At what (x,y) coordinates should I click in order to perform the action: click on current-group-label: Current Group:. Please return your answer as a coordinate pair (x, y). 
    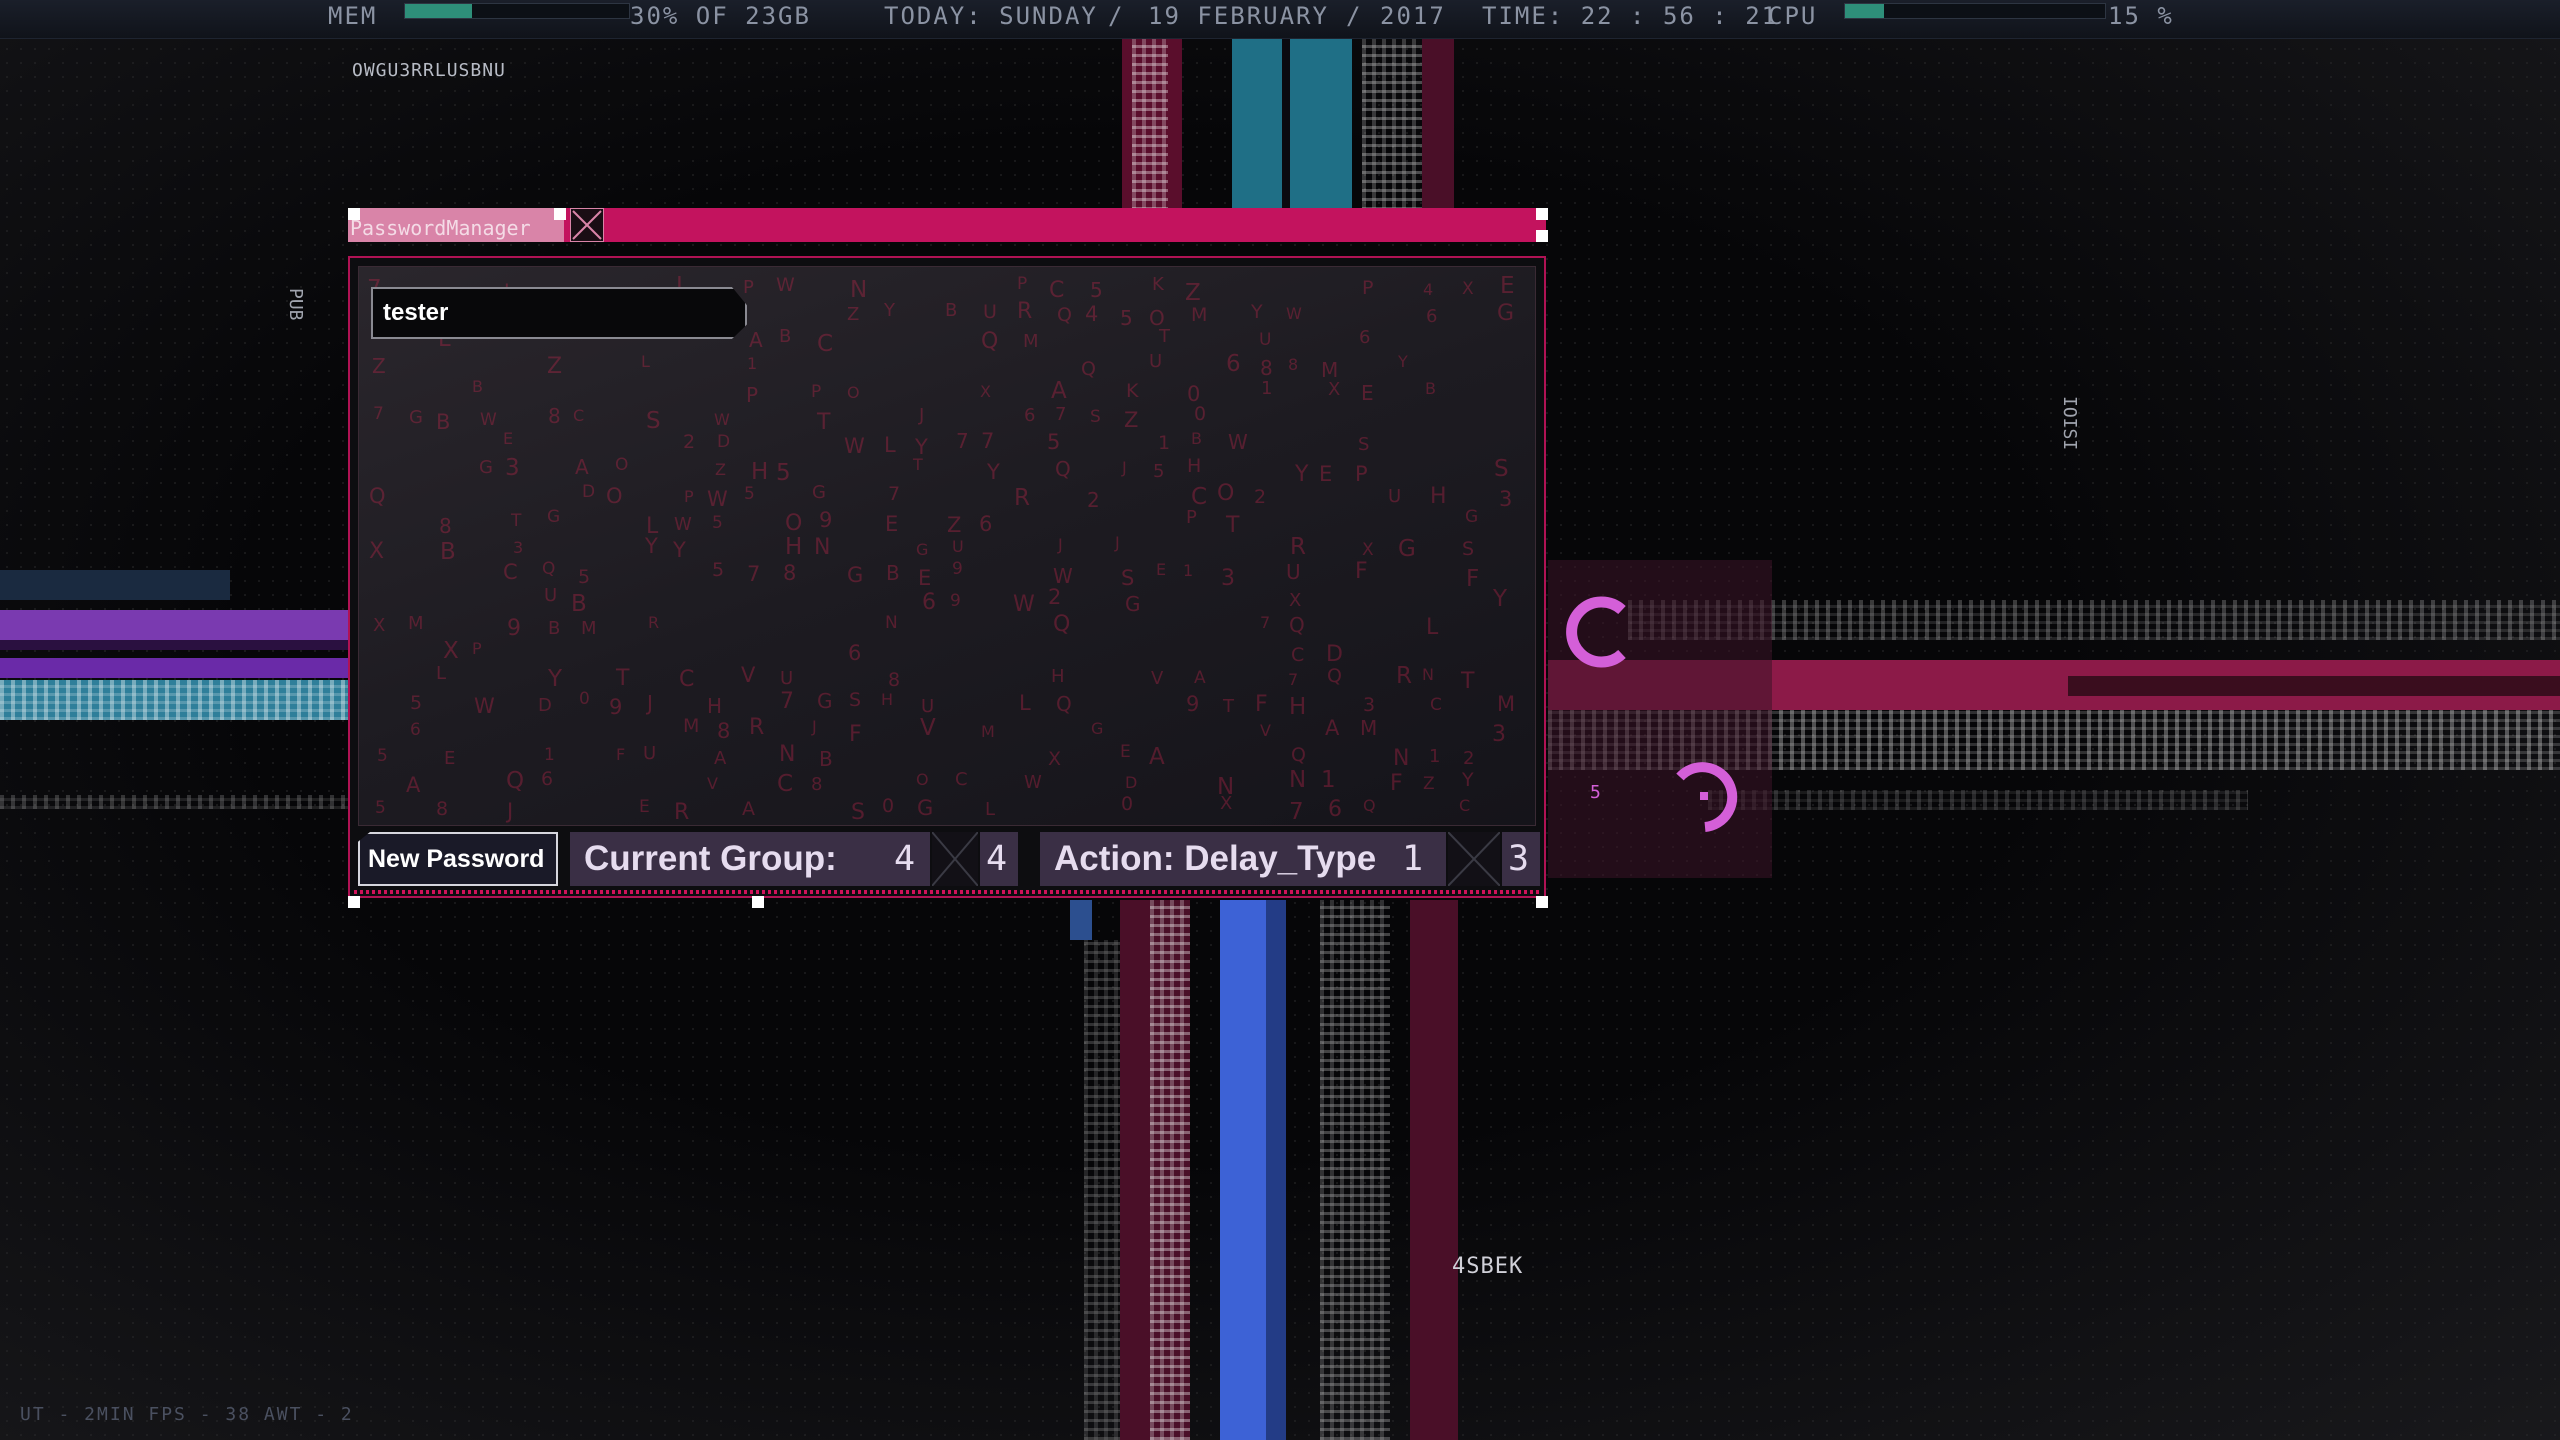
    Looking at the image, I should click on (710, 858).